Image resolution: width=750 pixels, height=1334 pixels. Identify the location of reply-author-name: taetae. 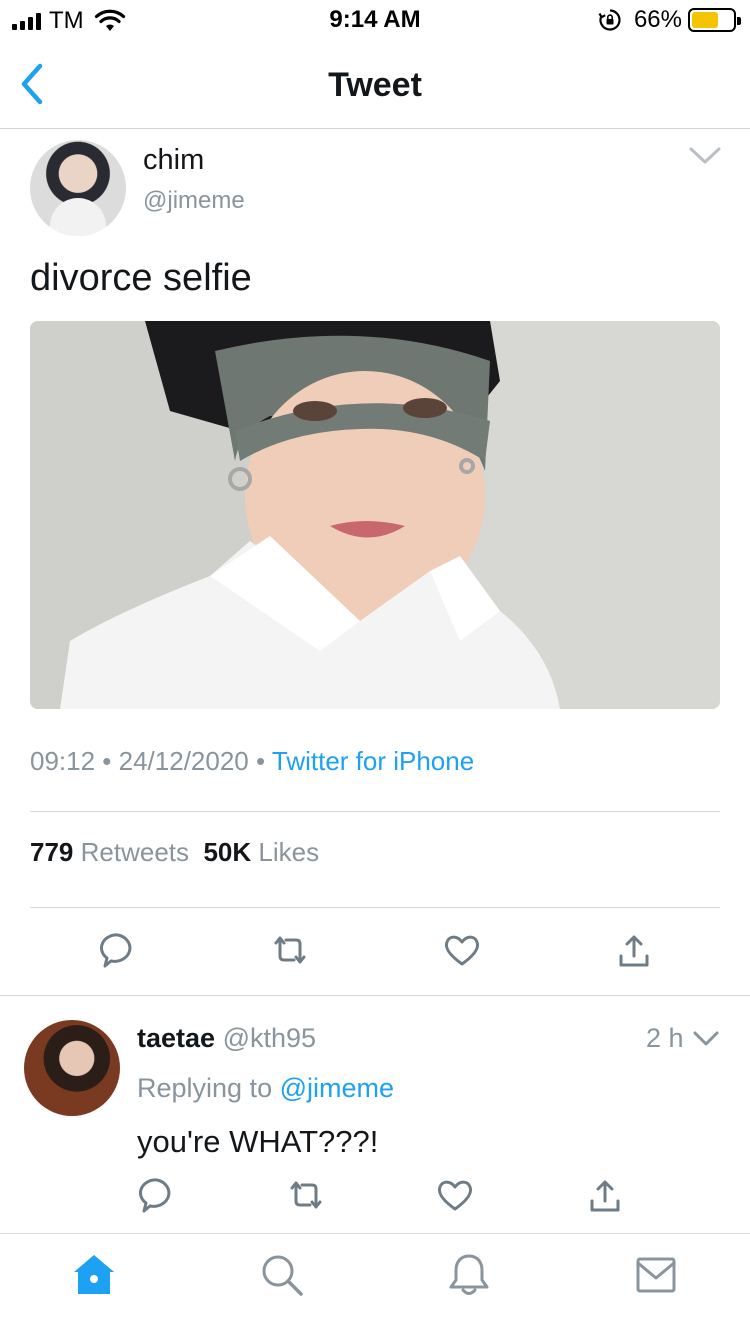
(176, 1038).